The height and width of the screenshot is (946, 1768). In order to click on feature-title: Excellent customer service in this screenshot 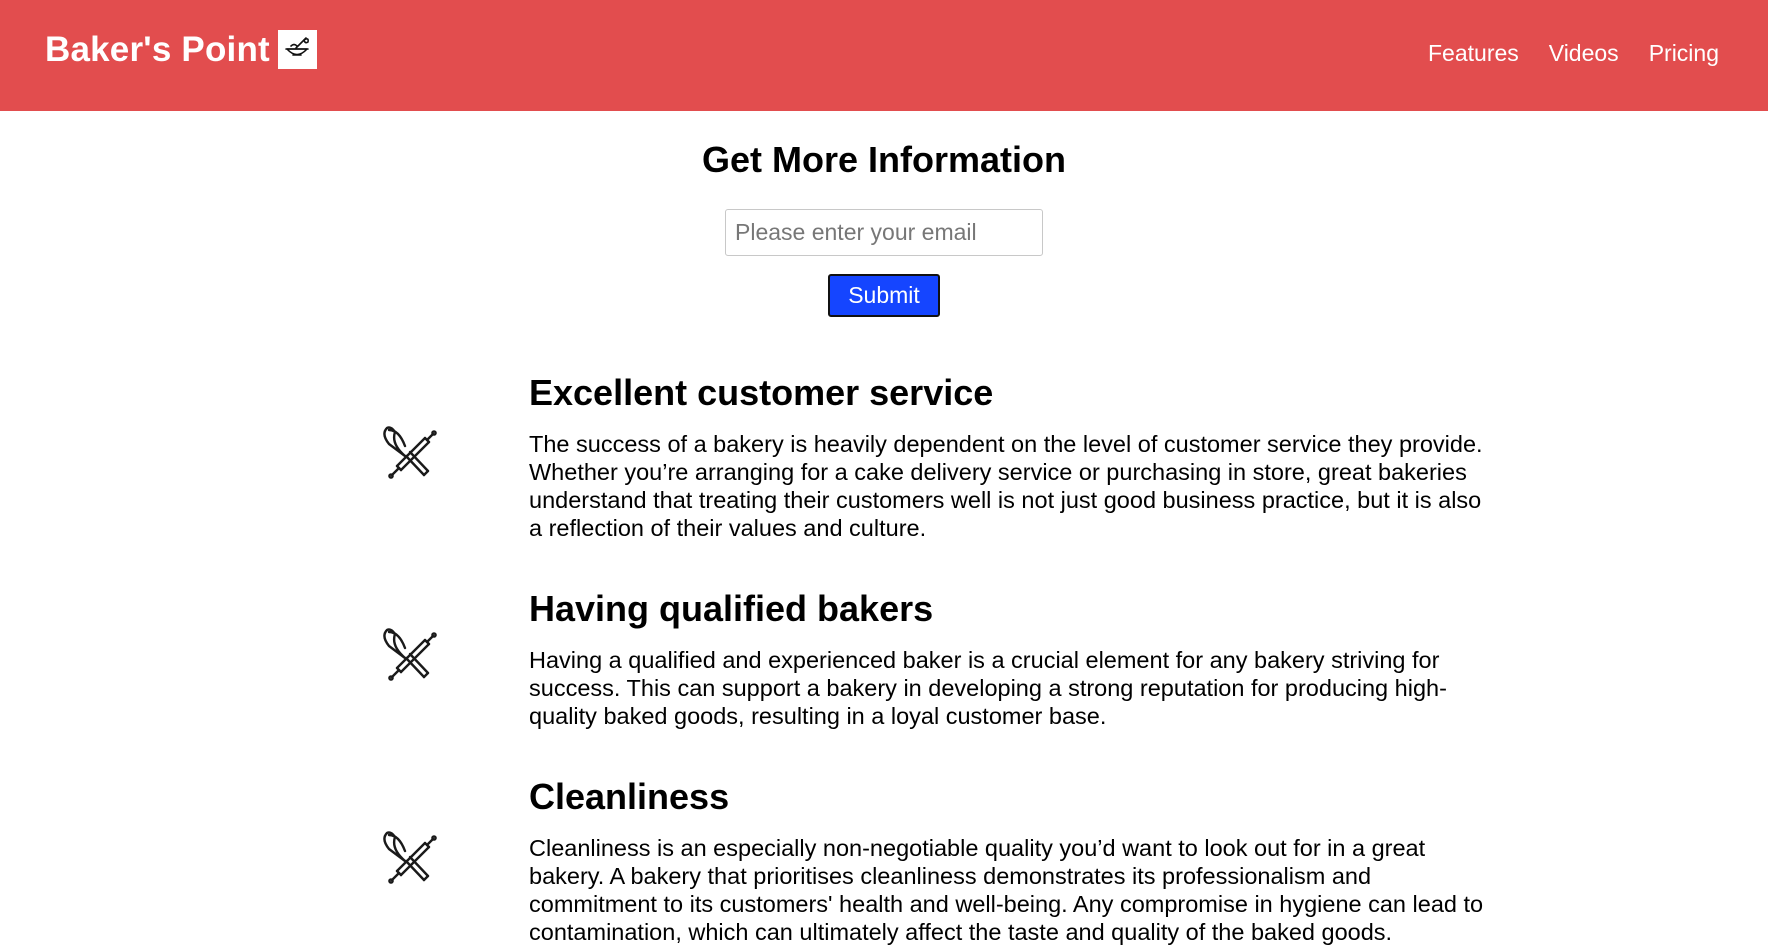, I will do `click(761, 392)`.